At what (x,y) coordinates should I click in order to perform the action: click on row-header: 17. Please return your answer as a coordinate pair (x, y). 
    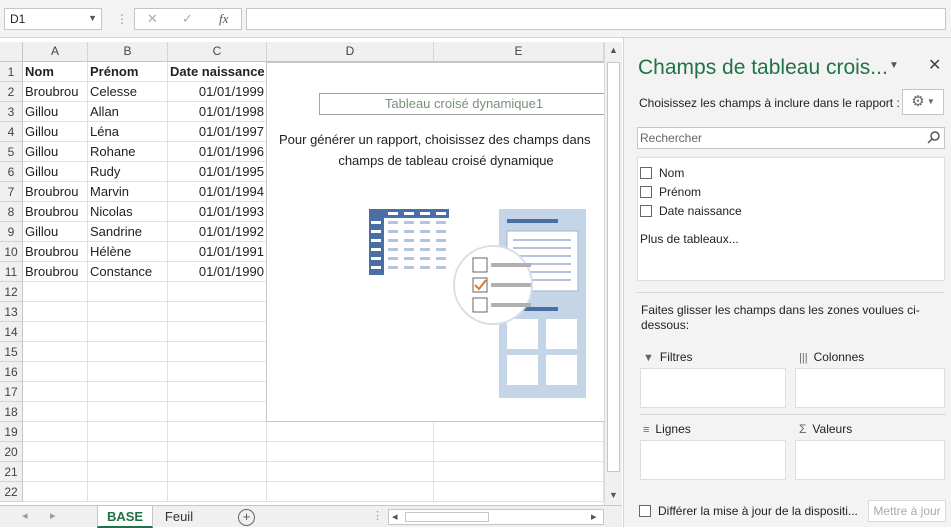
    Looking at the image, I should click on (11, 392).